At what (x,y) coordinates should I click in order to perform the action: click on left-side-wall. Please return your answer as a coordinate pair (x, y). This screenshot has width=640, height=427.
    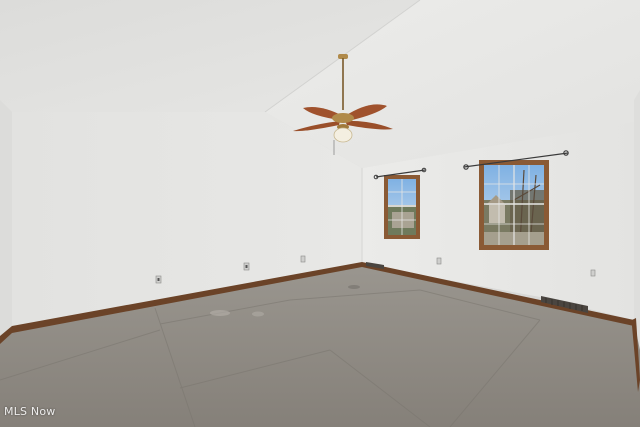
    Looking at the image, I should click on (6, 220).